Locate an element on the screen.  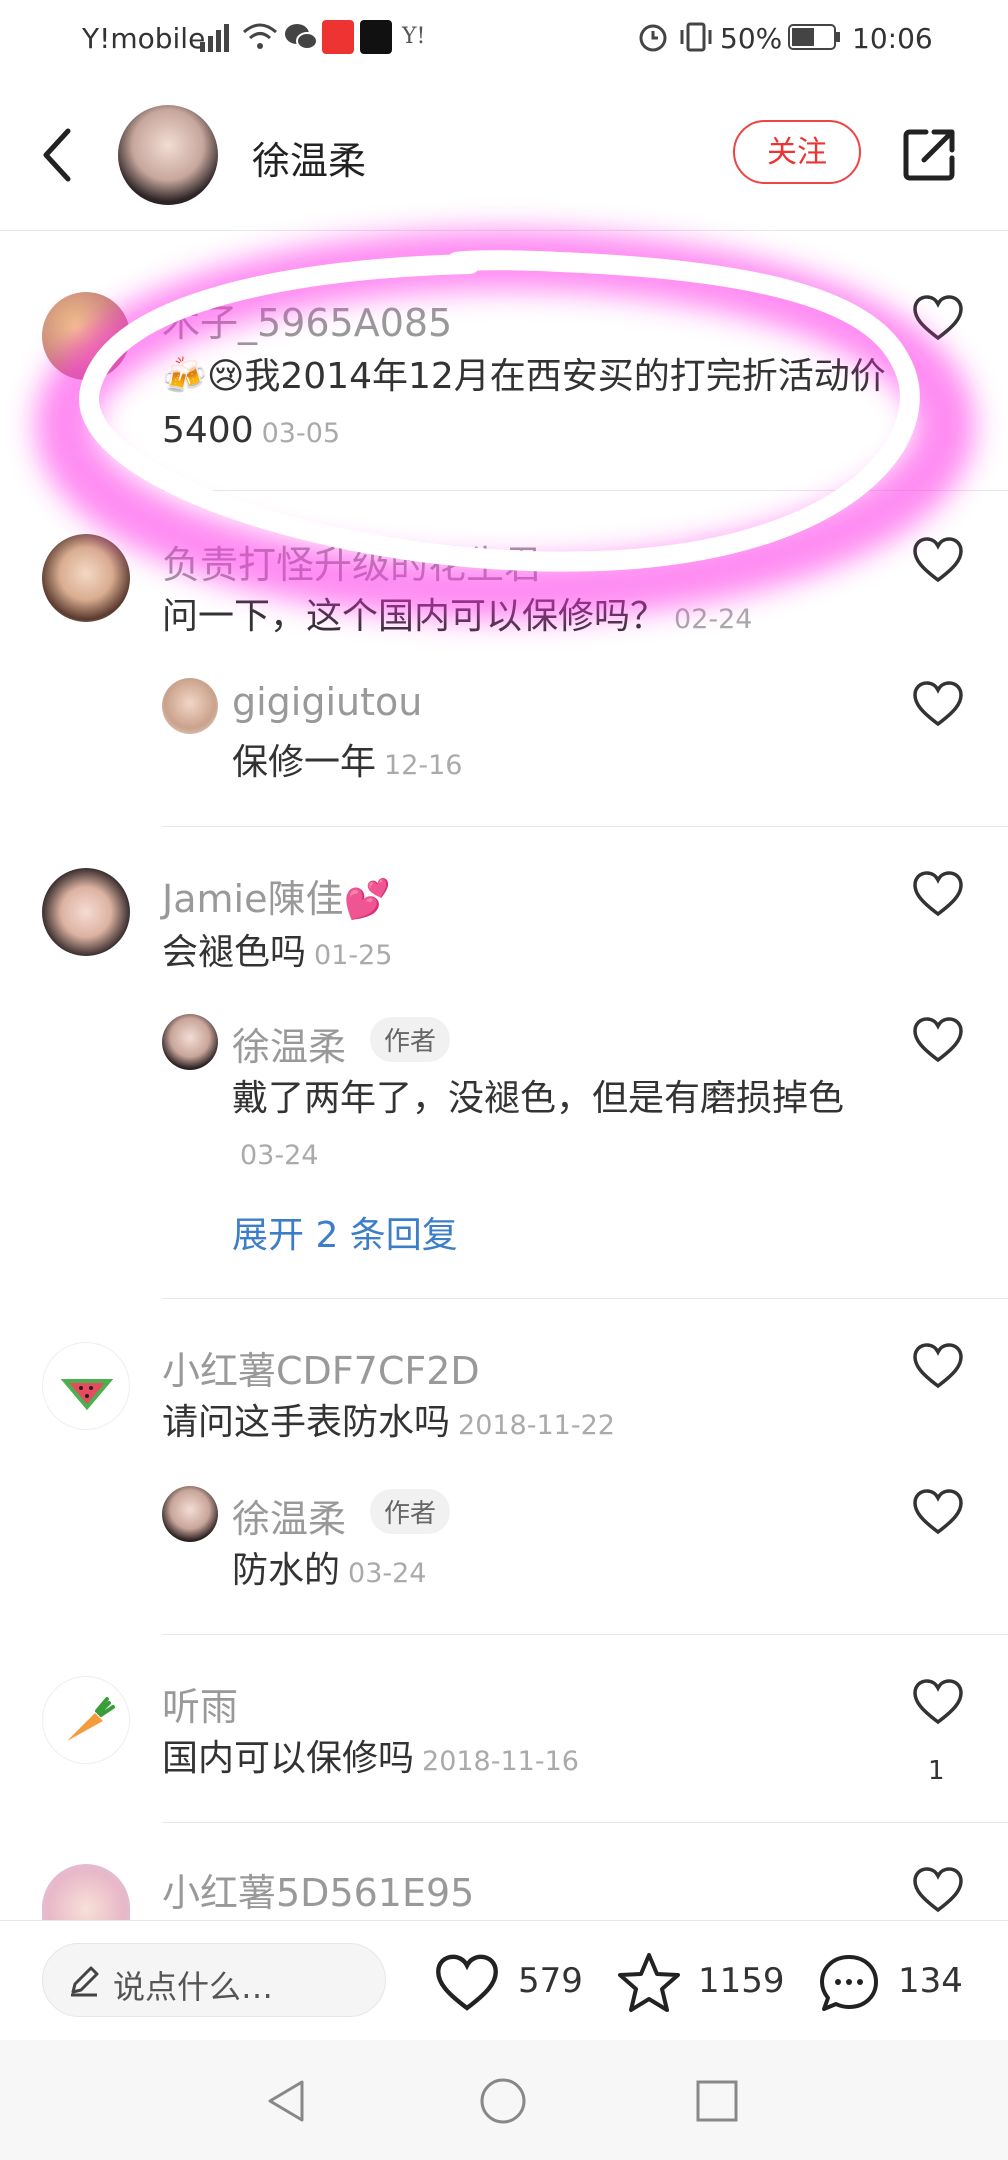
comment-text: 请问这手表防水吗 2018-11-22 is located at coordinates (527, 1424).